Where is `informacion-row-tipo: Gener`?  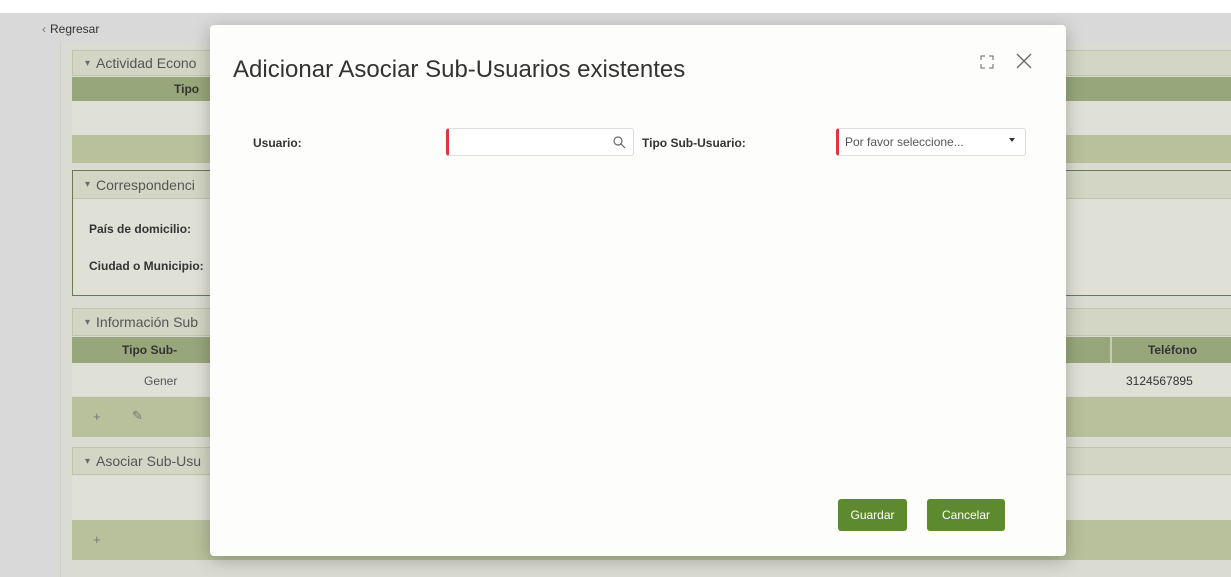
informacion-row-tipo: Gener is located at coordinates (161, 381).